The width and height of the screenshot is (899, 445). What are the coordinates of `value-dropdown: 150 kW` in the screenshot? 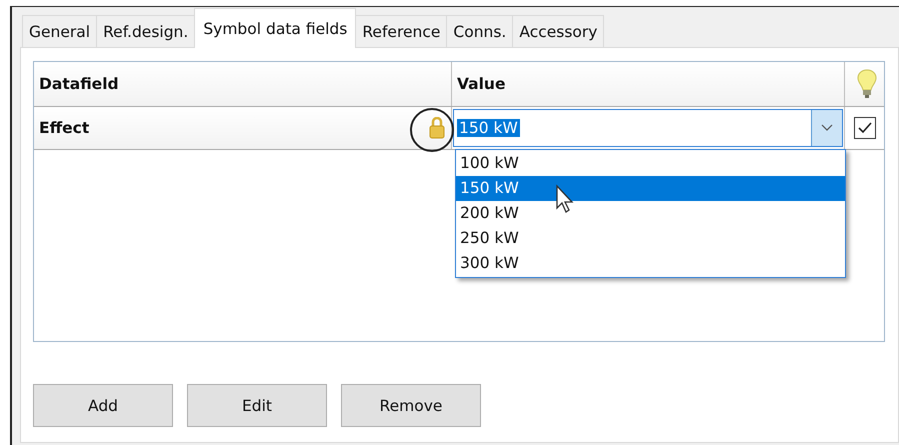 It's located at (648, 128).